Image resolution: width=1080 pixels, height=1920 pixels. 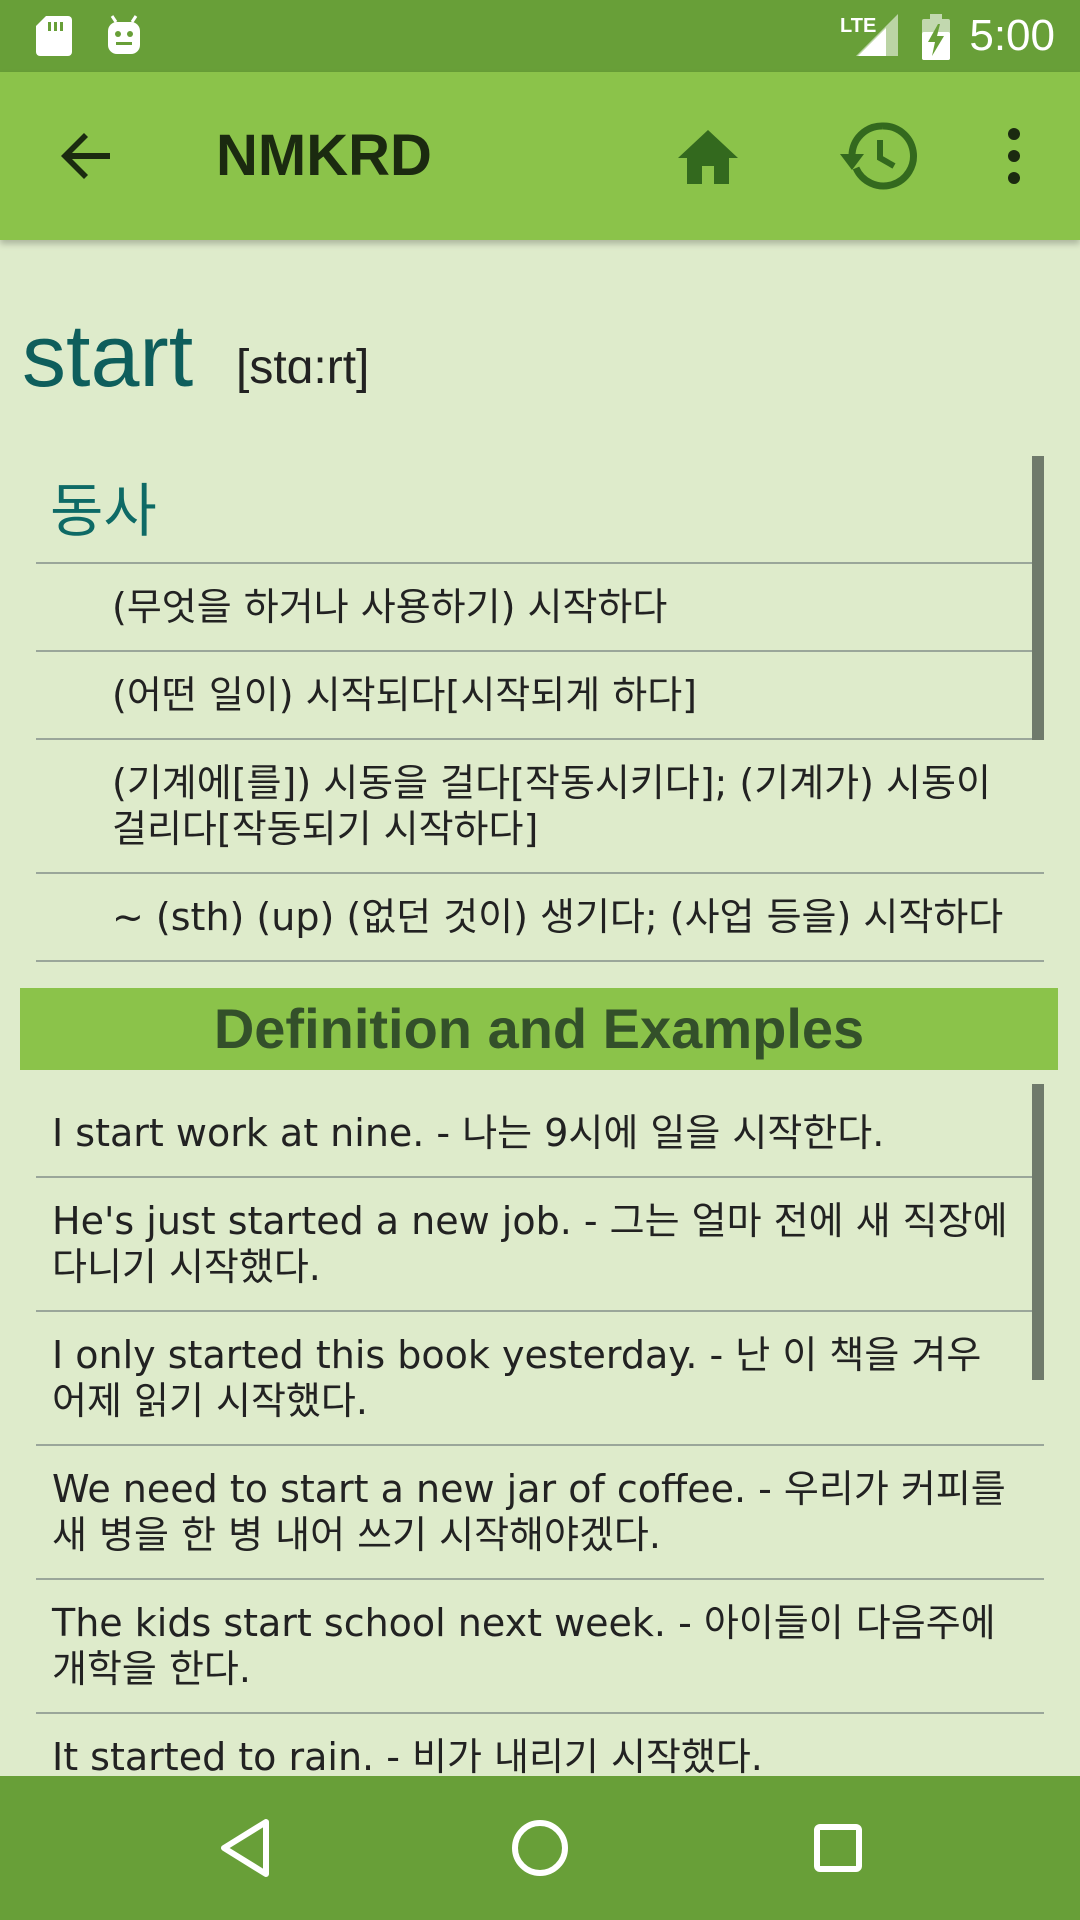 I want to click on sd-card-icon, so click(x=54, y=36).